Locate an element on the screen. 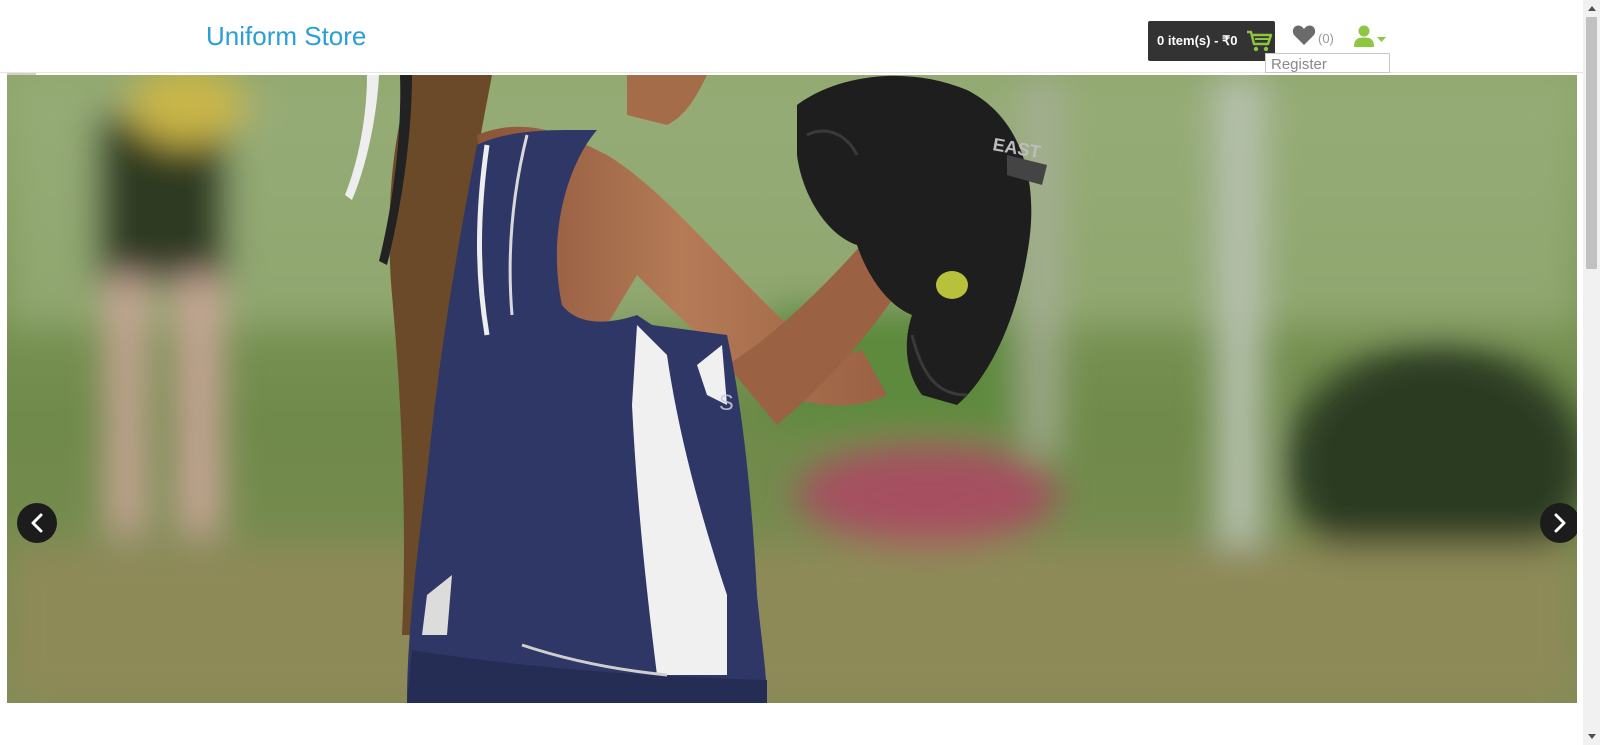 The width and height of the screenshot is (1600, 745). page-scrollbar is located at coordinates (1591, 372).